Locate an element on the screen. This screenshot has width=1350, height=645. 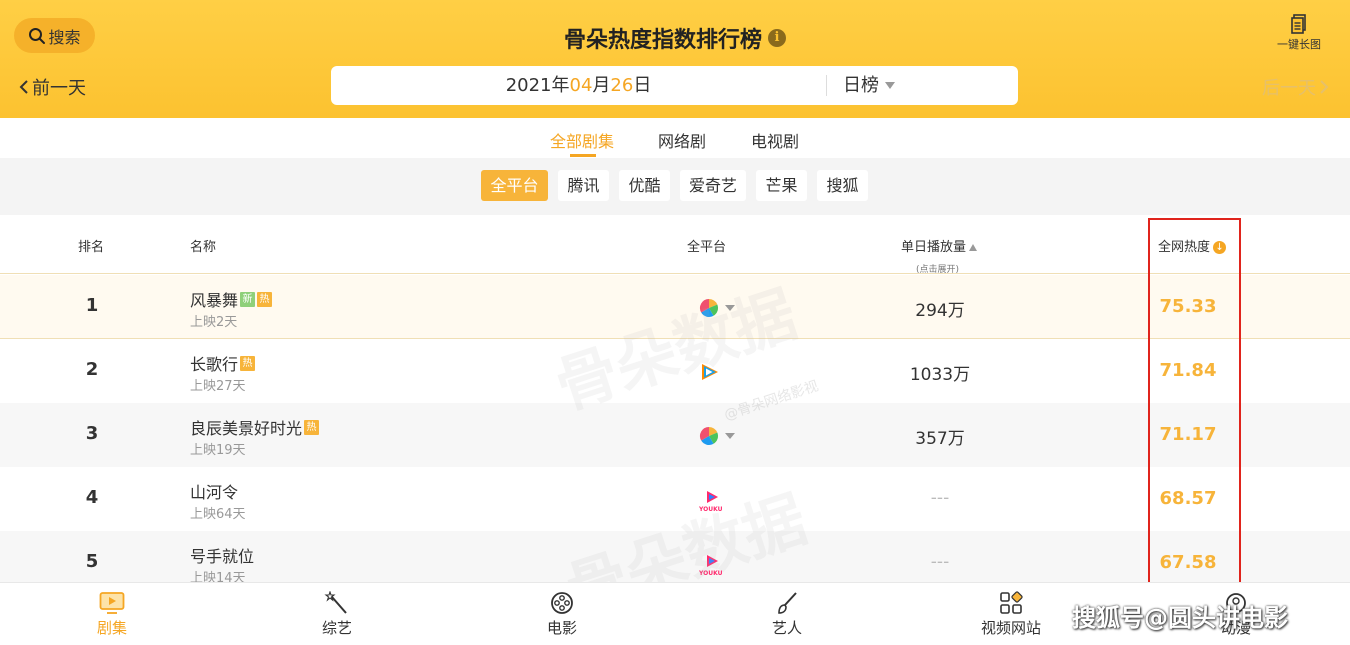
tab-tv-series: 电视剧 is located at coordinates (775, 140).